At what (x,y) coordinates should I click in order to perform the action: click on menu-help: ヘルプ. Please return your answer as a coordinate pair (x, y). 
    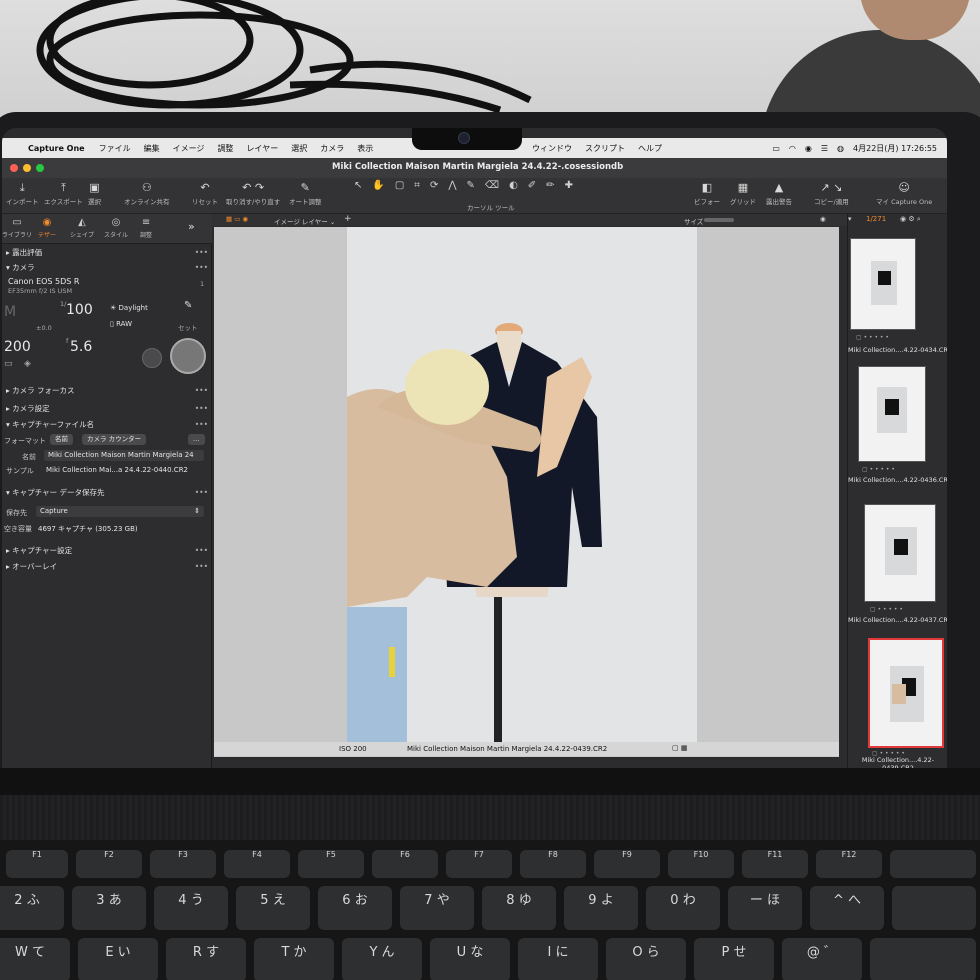
    Looking at the image, I should click on (650, 148).